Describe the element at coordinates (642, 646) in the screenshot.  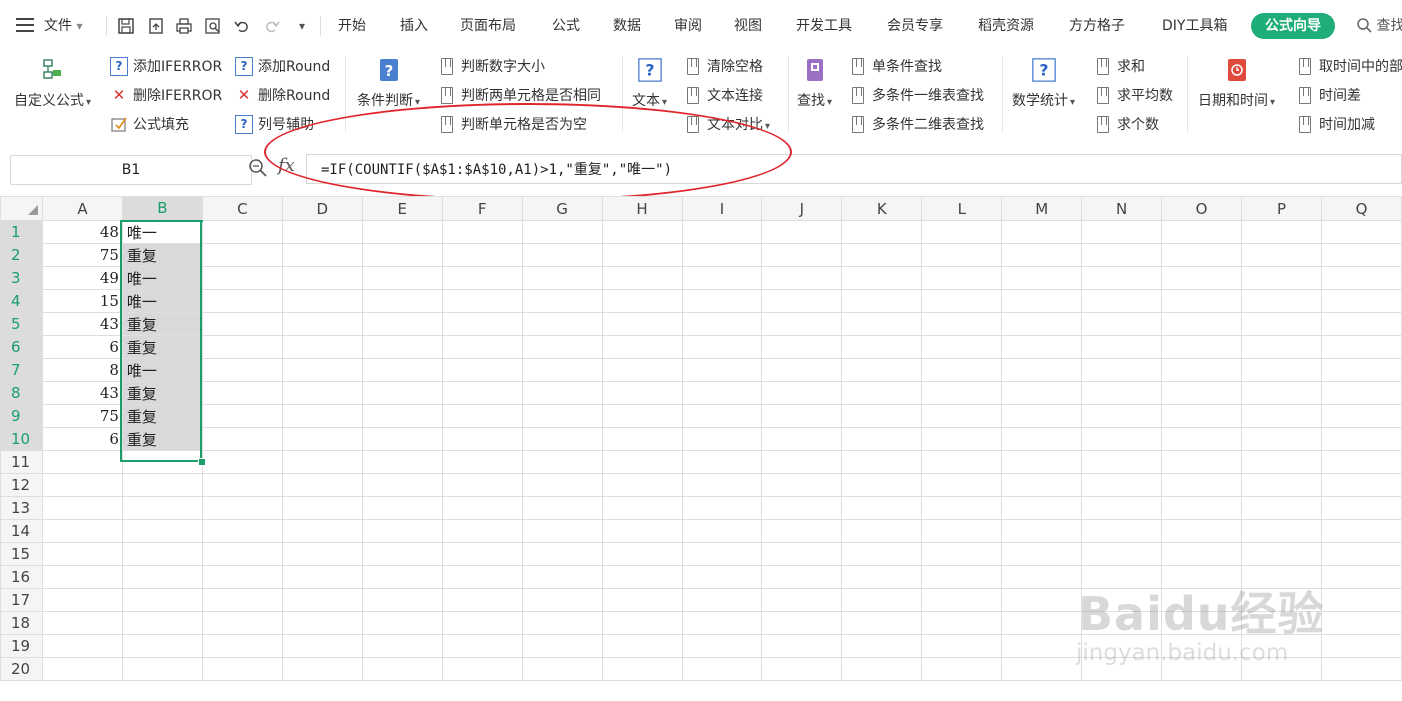
I see `cell-h19` at that location.